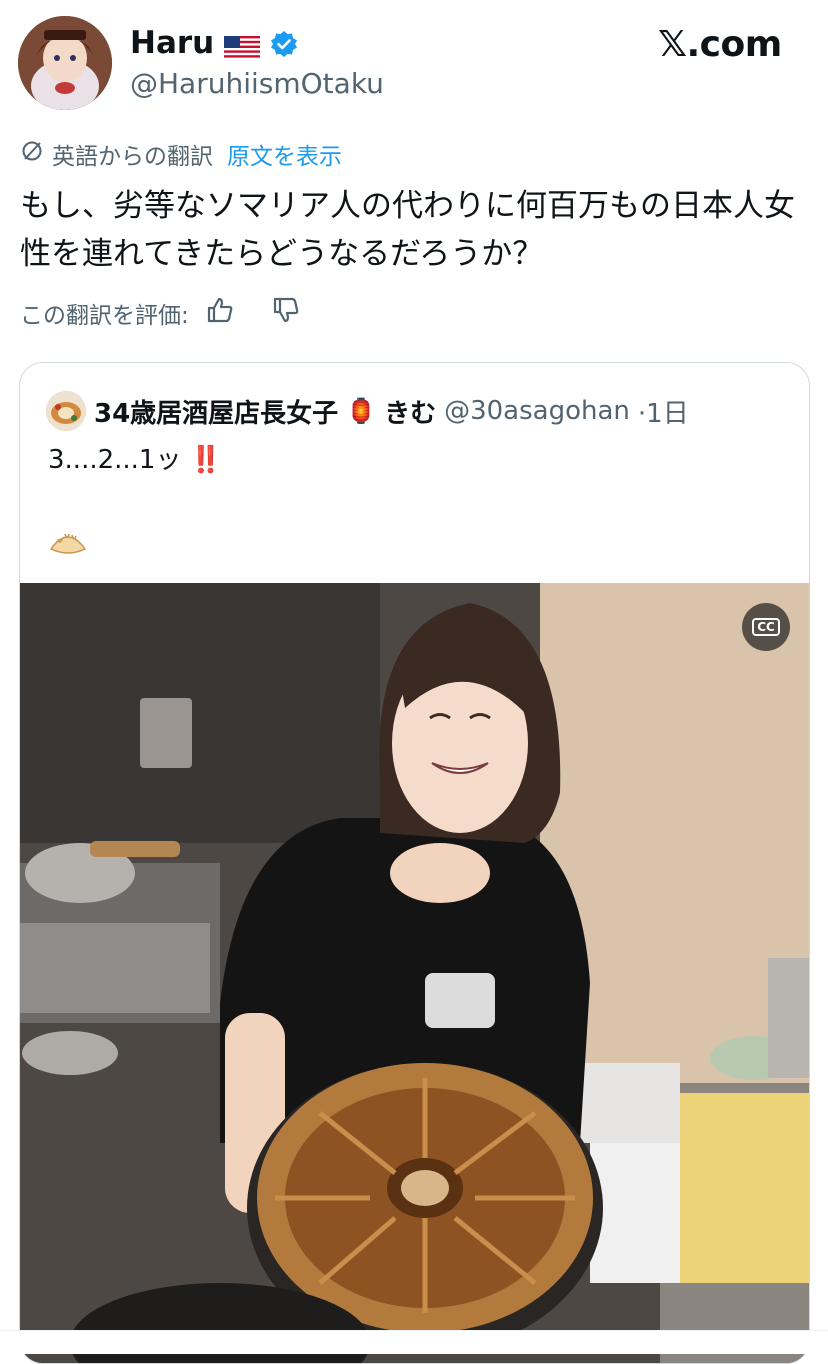  I want to click on closed-captions-button: CC, so click(766, 627).